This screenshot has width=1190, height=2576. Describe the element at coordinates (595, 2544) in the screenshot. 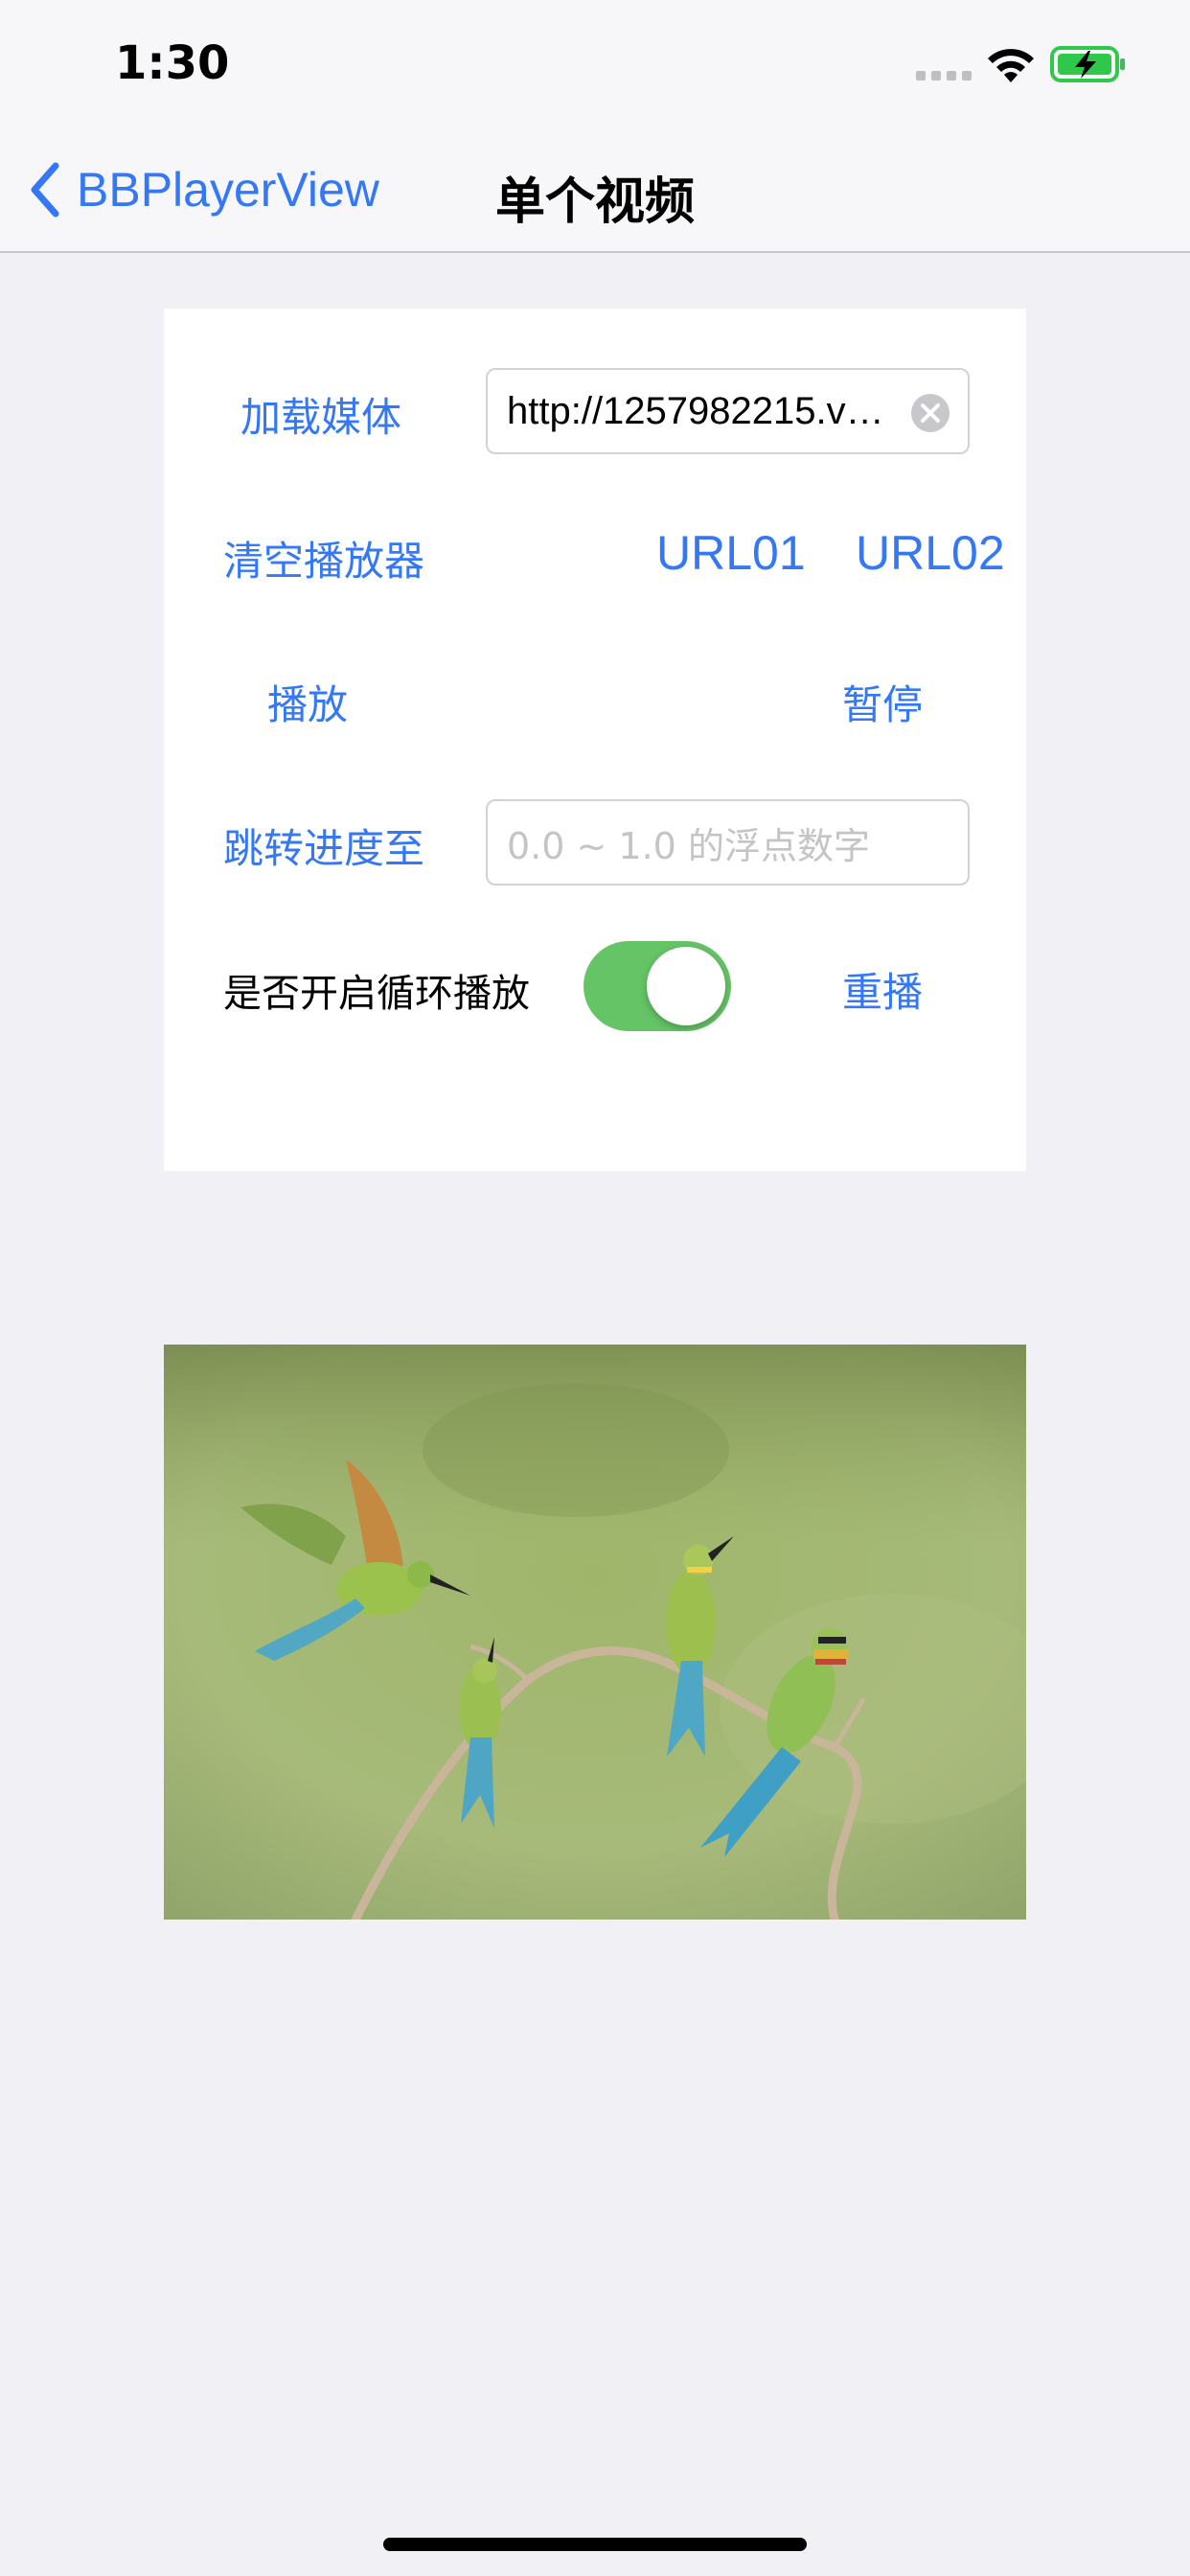

I see `home-indicator` at that location.